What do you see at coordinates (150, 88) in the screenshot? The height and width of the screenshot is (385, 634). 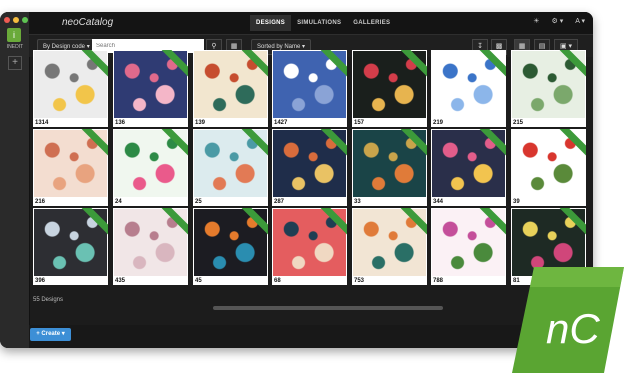 I see `design-tile: 136` at bounding box center [150, 88].